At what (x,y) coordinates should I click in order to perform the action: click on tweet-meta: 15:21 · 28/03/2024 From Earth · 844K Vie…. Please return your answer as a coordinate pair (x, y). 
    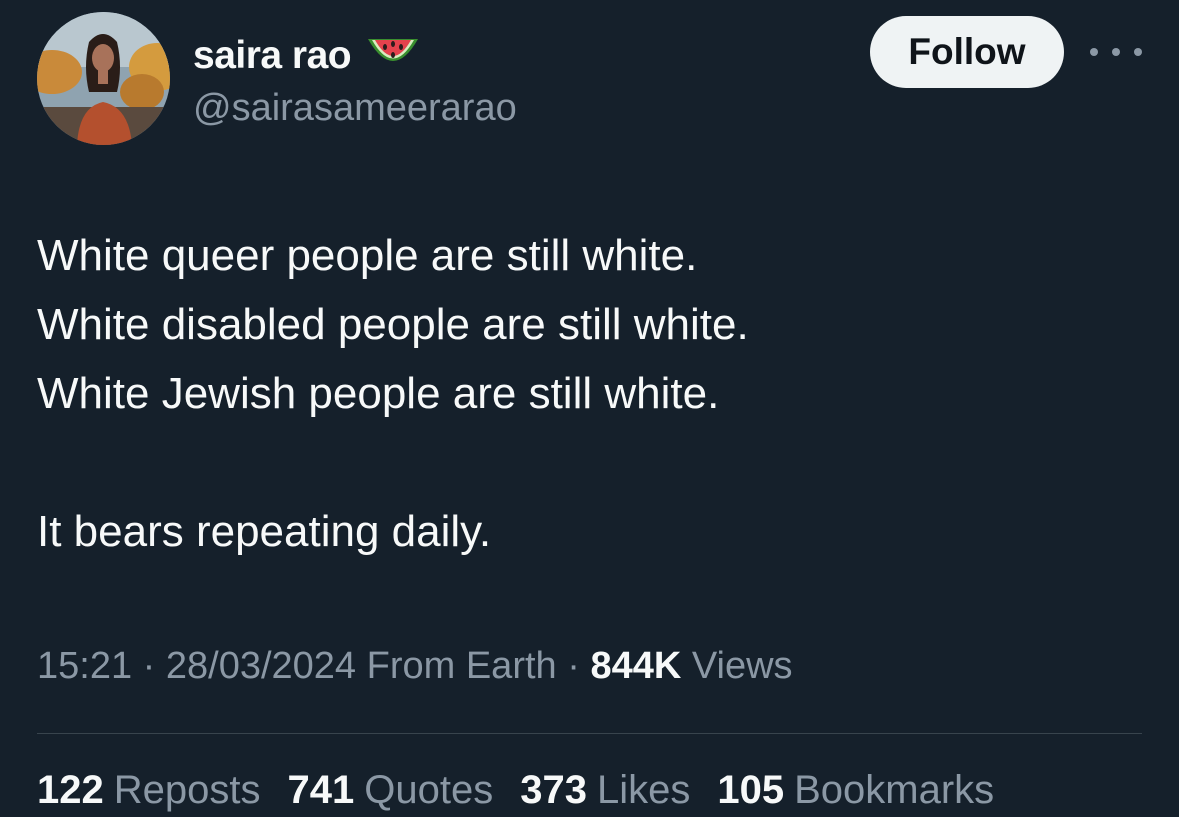
    Looking at the image, I should click on (415, 666).